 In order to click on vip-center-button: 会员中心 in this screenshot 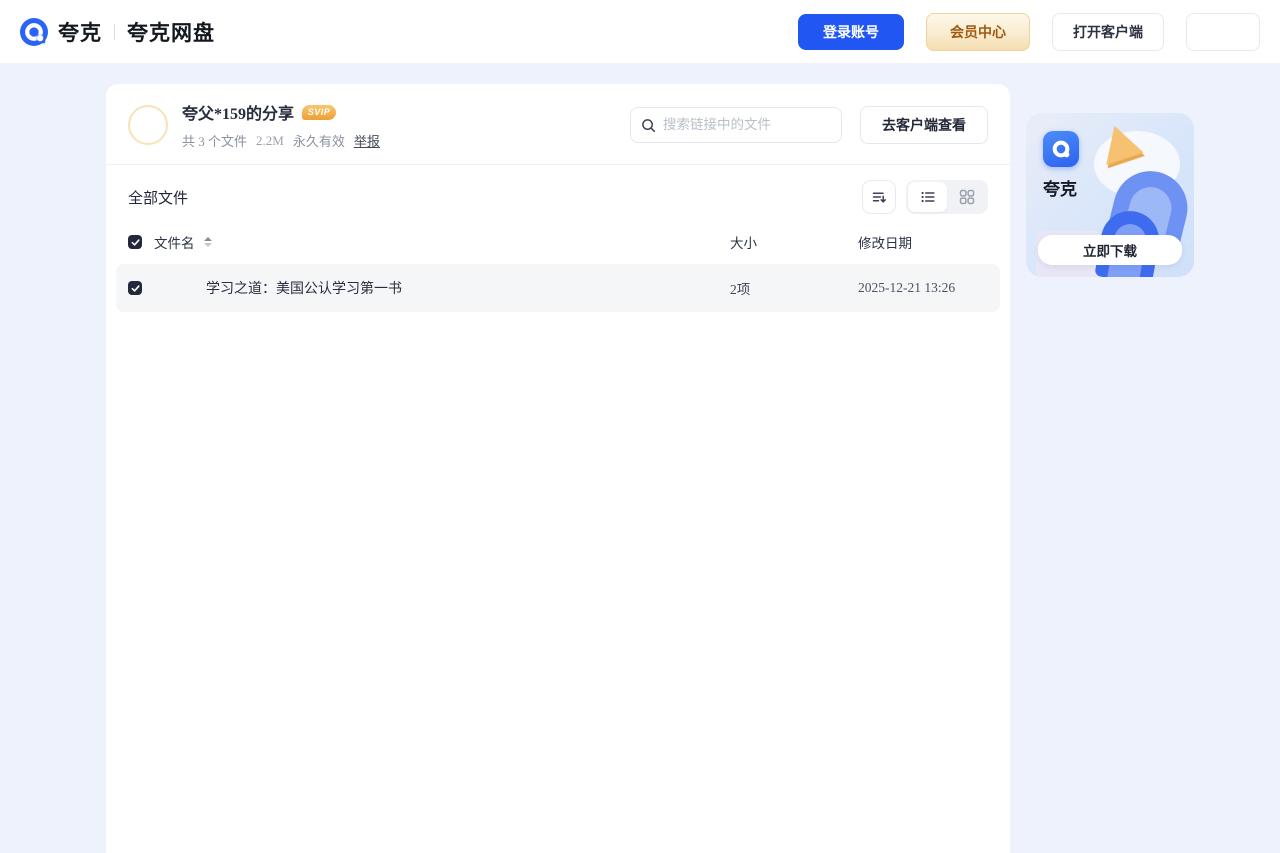, I will do `click(978, 31)`.